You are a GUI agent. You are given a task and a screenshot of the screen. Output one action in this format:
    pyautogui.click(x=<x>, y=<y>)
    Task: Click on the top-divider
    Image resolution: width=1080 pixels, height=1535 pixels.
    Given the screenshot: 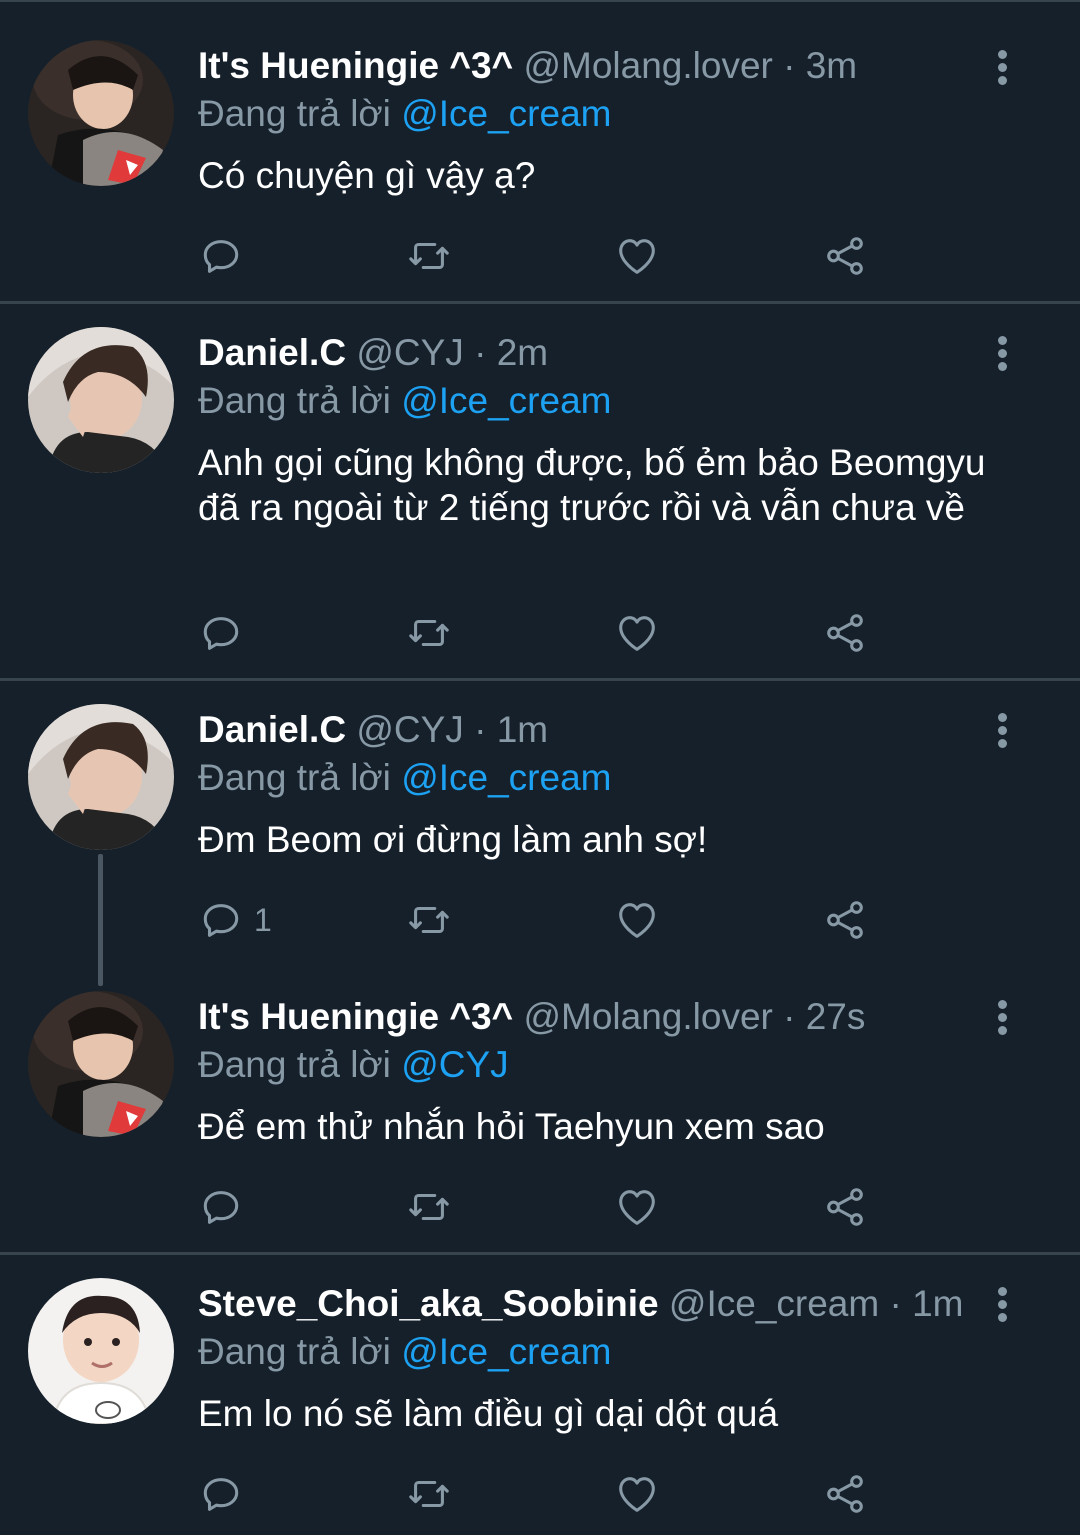 What is the action you would take?
    pyautogui.click(x=540, y=1)
    